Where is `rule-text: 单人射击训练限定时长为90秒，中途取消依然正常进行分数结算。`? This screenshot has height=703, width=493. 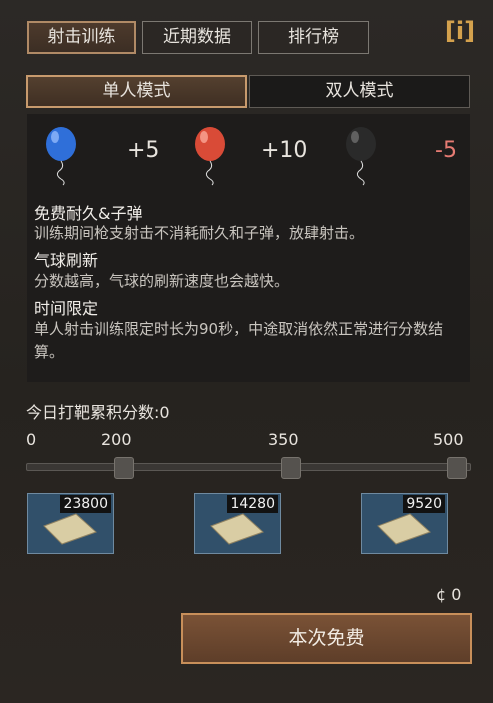
rule-text: 单人射击训练限定时长为90秒，中途取消依然正常进行分数结算。 is located at coordinates (239, 340).